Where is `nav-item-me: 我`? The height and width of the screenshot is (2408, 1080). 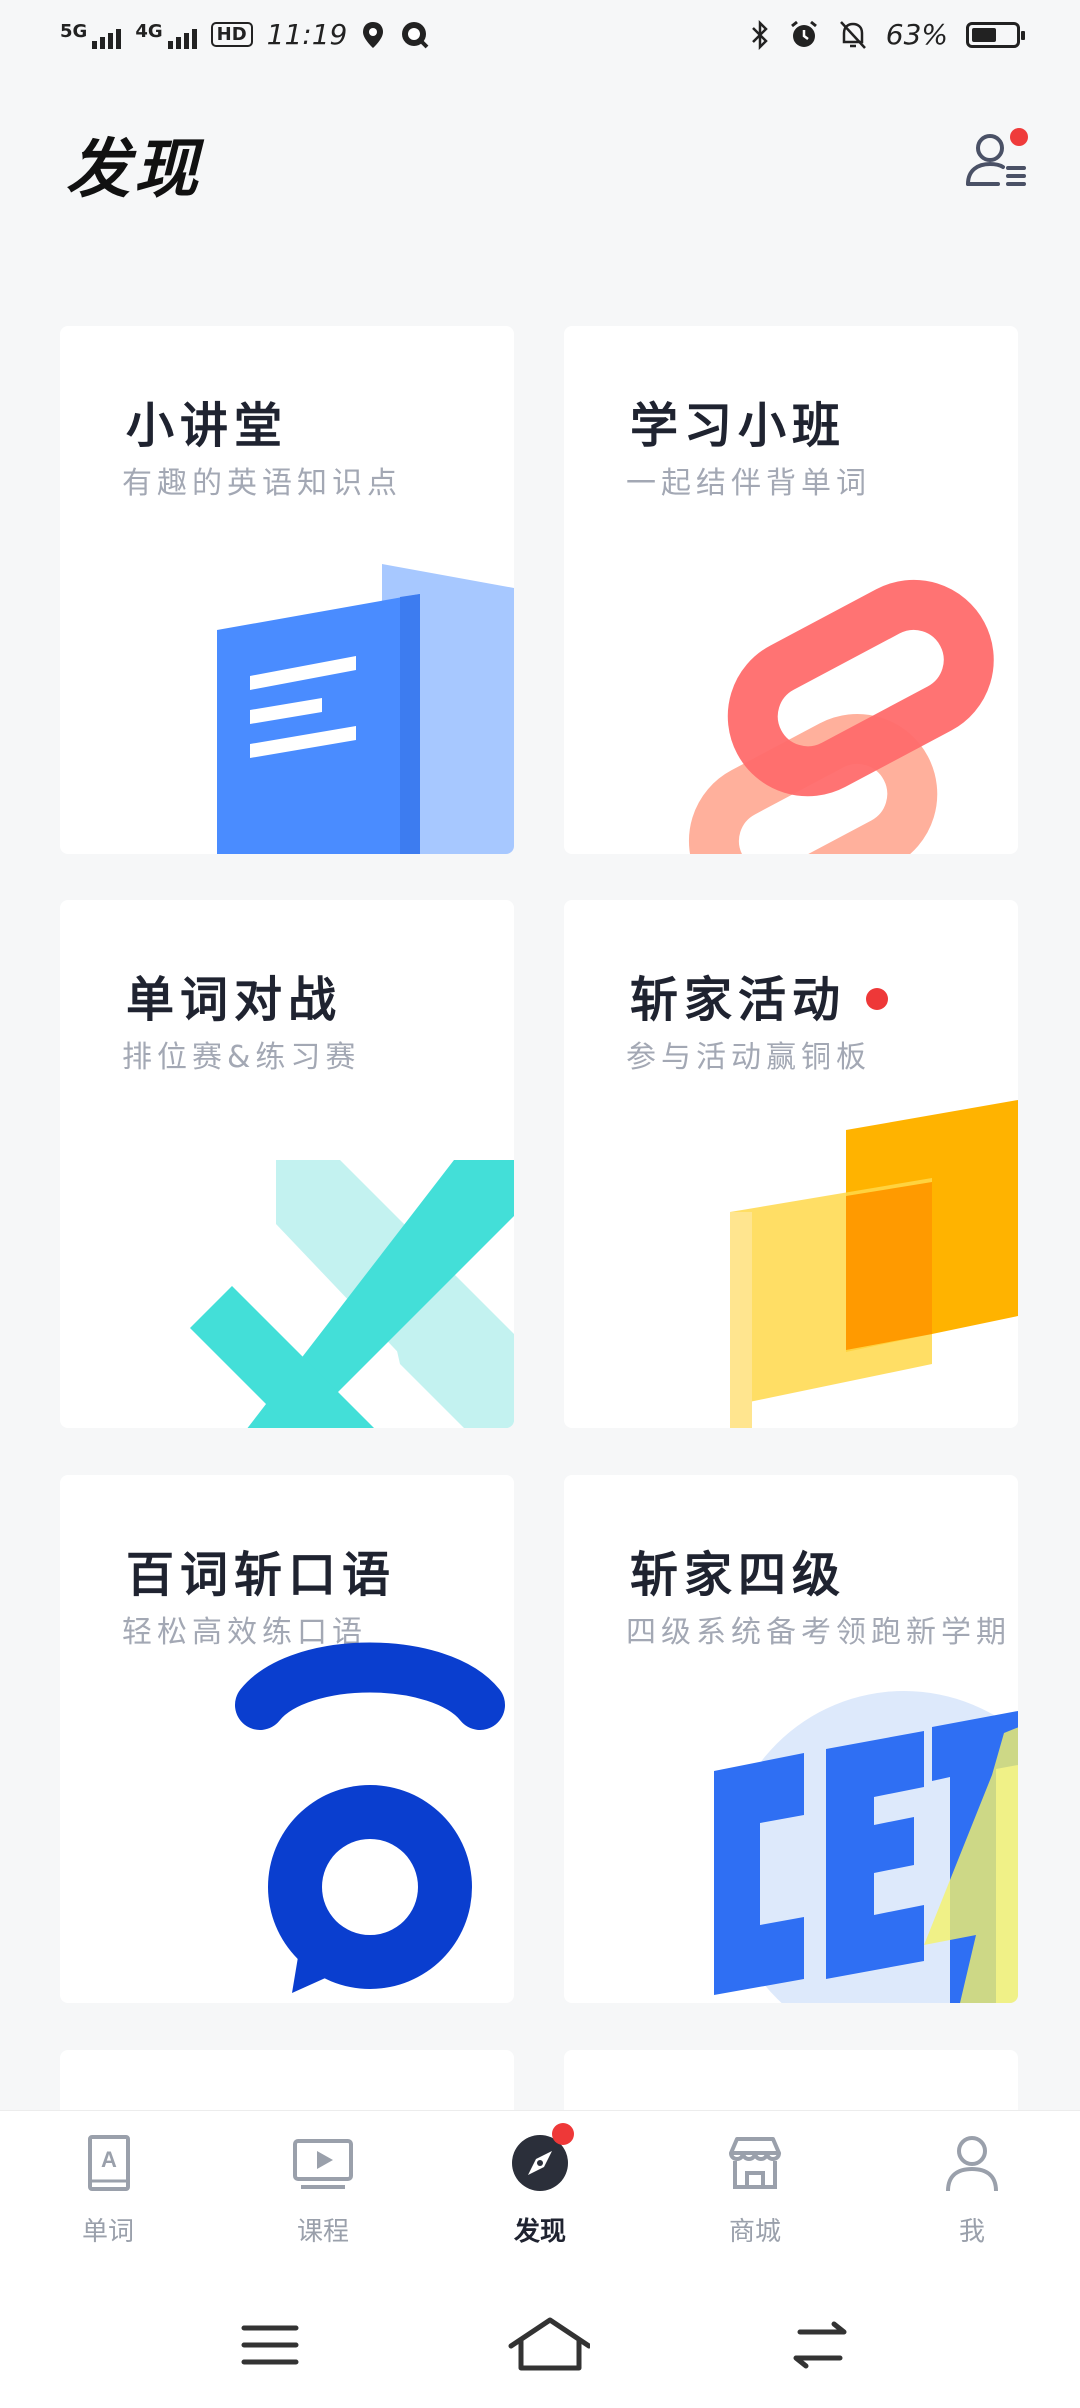 nav-item-me: 我 is located at coordinates (972, 2189).